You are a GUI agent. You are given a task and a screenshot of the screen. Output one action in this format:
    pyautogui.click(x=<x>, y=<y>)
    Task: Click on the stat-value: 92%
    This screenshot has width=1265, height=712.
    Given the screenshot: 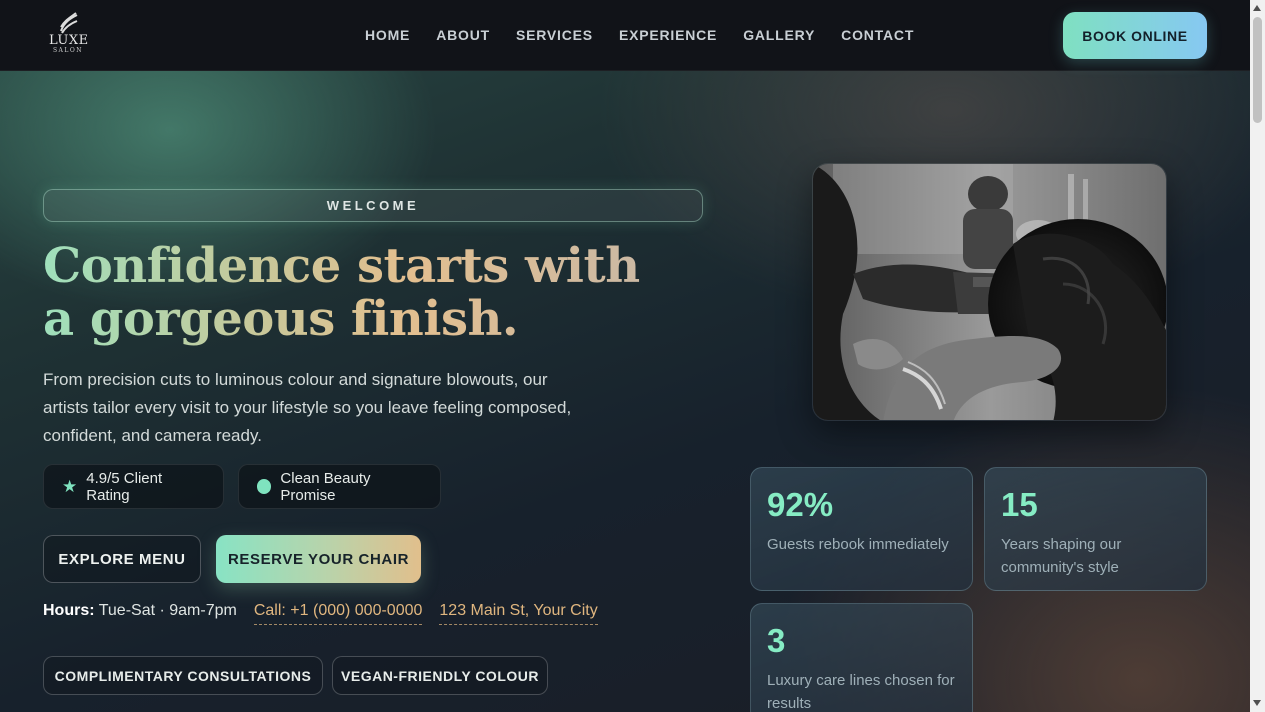 What is the action you would take?
    pyautogui.click(x=800, y=504)
    